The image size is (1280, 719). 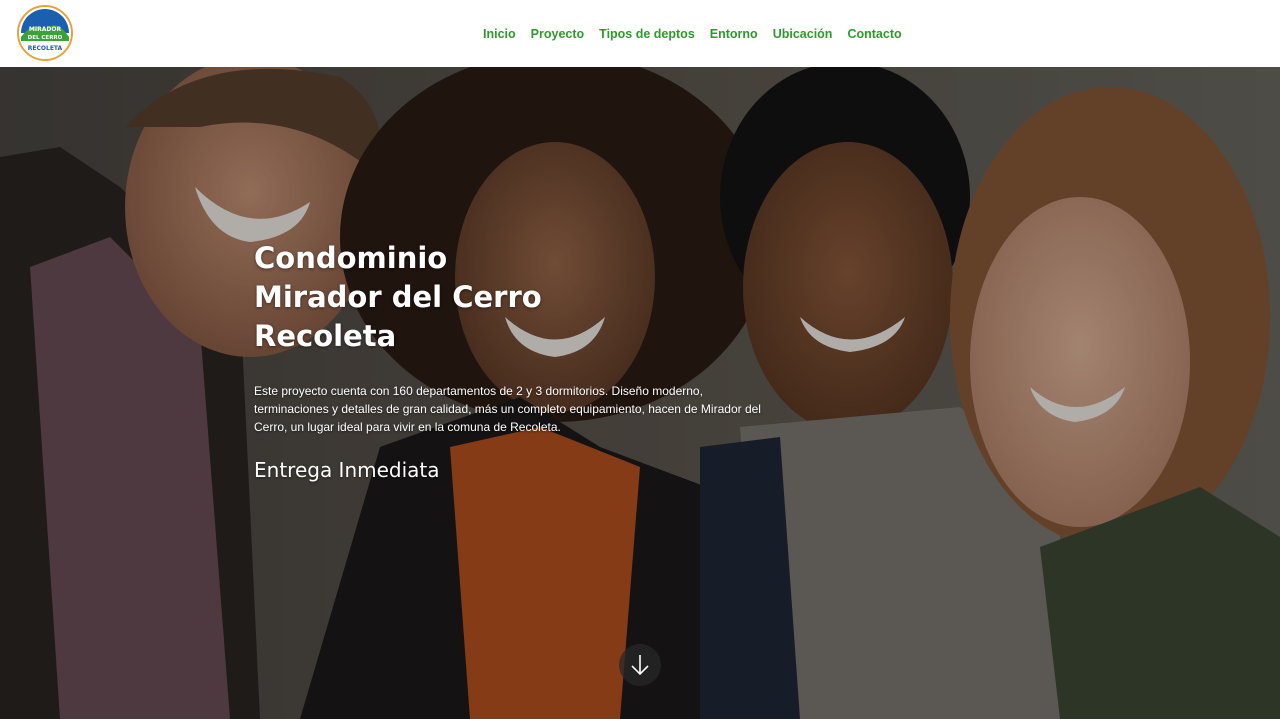 What do you see at coordinates (347, 470) in the screenshot?
I see `hero-subtitle: Entrega Inmediata` at bounding box center [347, 470].